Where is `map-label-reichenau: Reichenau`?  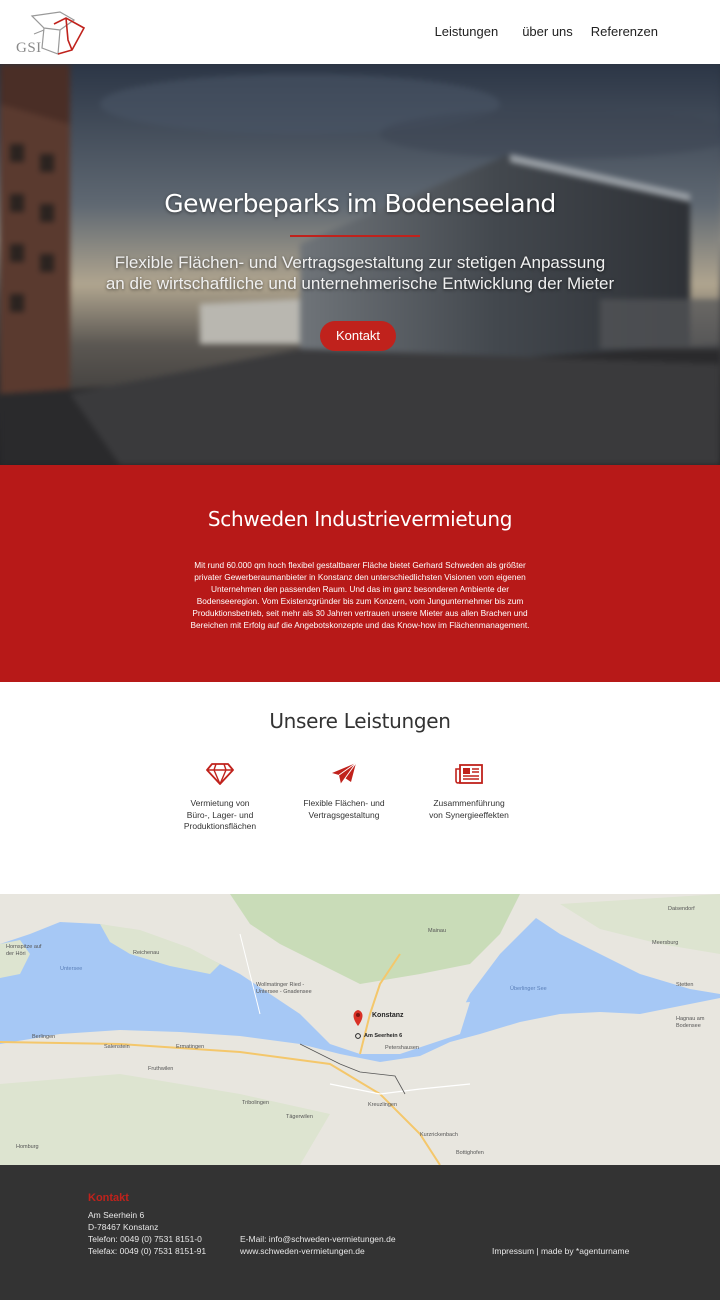 map-label-reichenau: Reichenau is located at coordinates (146, 953).